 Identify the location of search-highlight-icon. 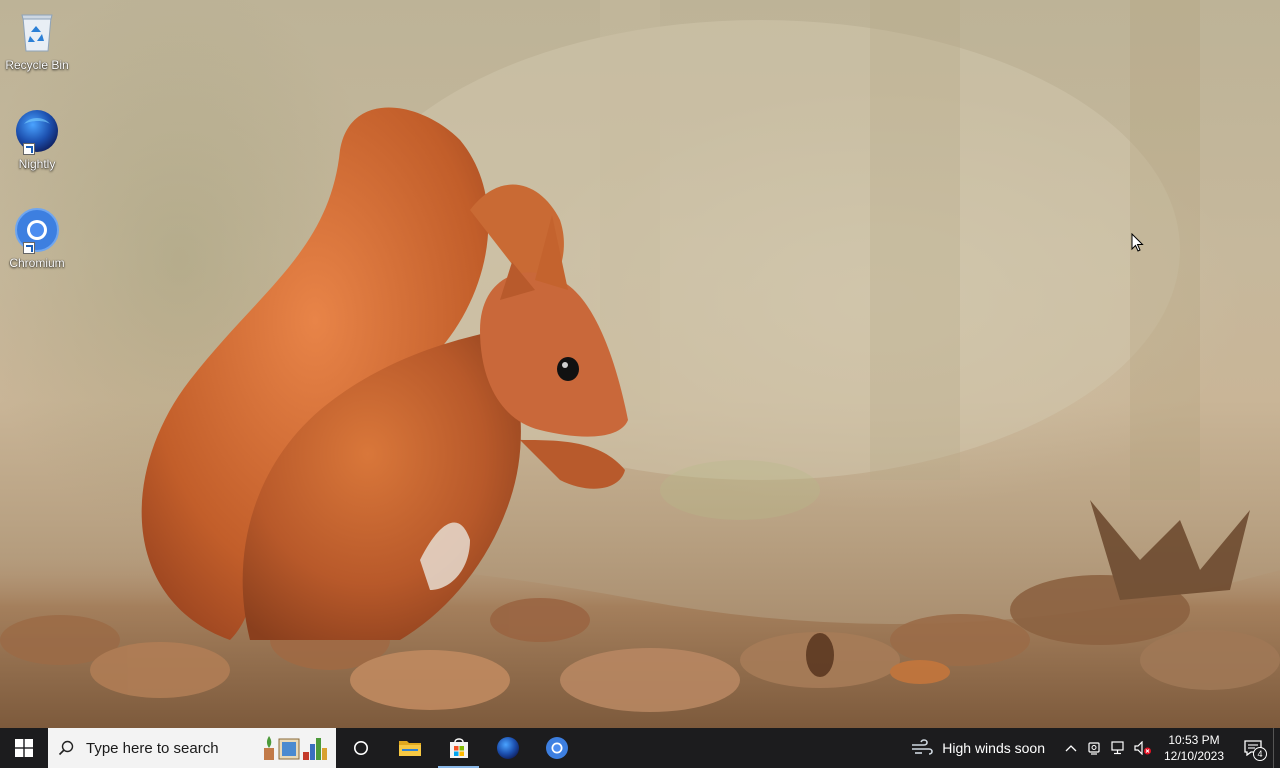
(296, 750).